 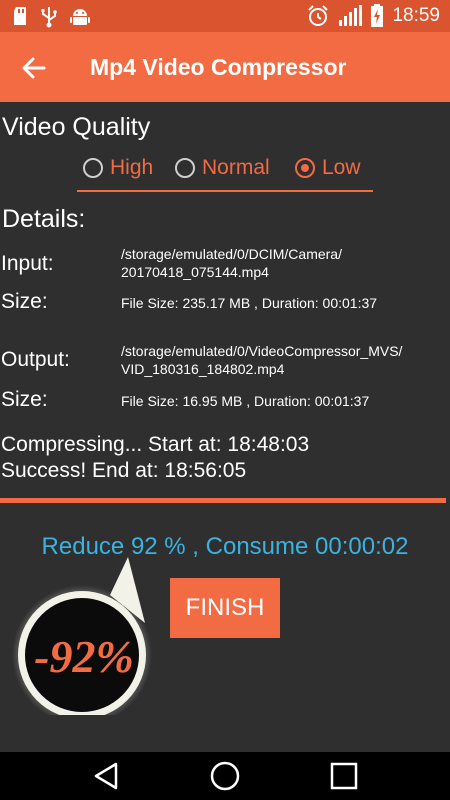 What do you see at coordinates (34, 68) in the screenshot?
I see `back-arrow-icon` at bounding box center [34, 68].